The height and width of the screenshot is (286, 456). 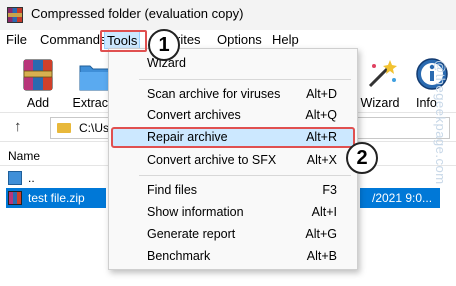 What do you see at coordinates (137, 13) in the screenshot?
I see `window-title: Compressed folder (evaluation copy)` at bounding box center [137, 13].